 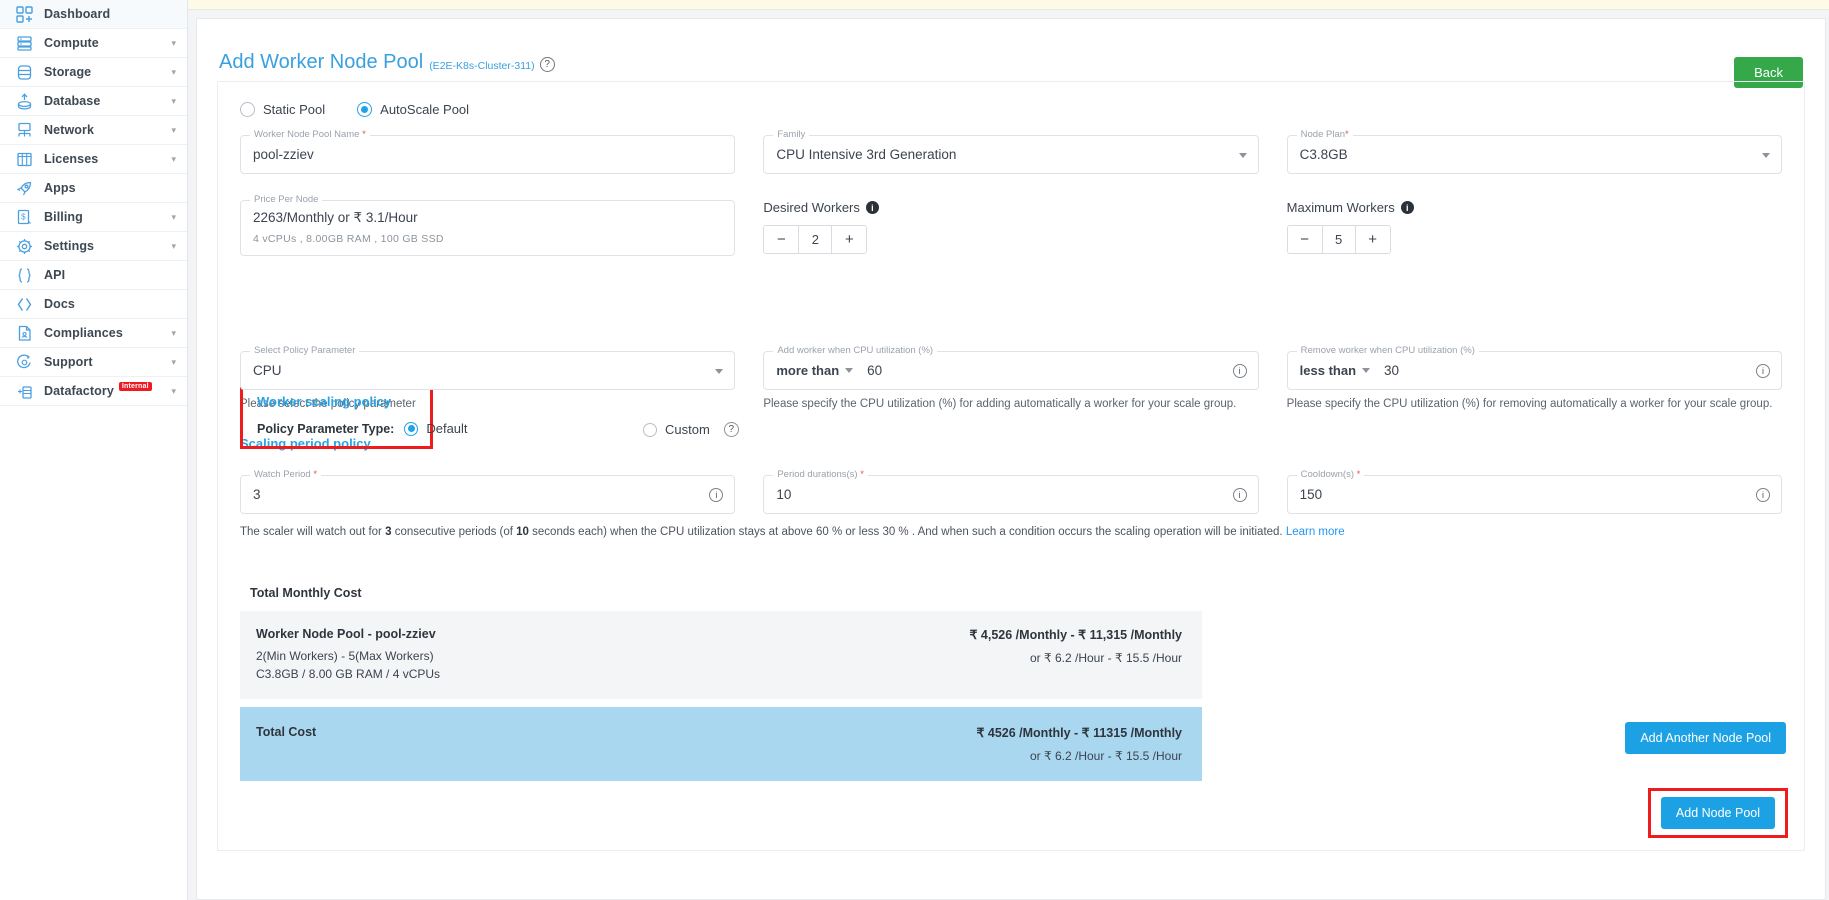 What do you see at coordinates (306, 593) in the screenshot?
I see `cost-heading: Total Monthly Cost` at bounding box center [306, 593].